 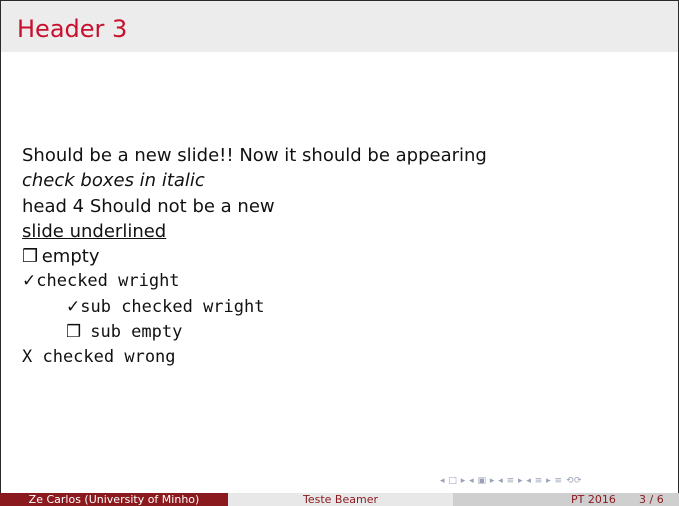 I want to click on checked-wrong-item: X checked wrong, so click(x=99, y=357).